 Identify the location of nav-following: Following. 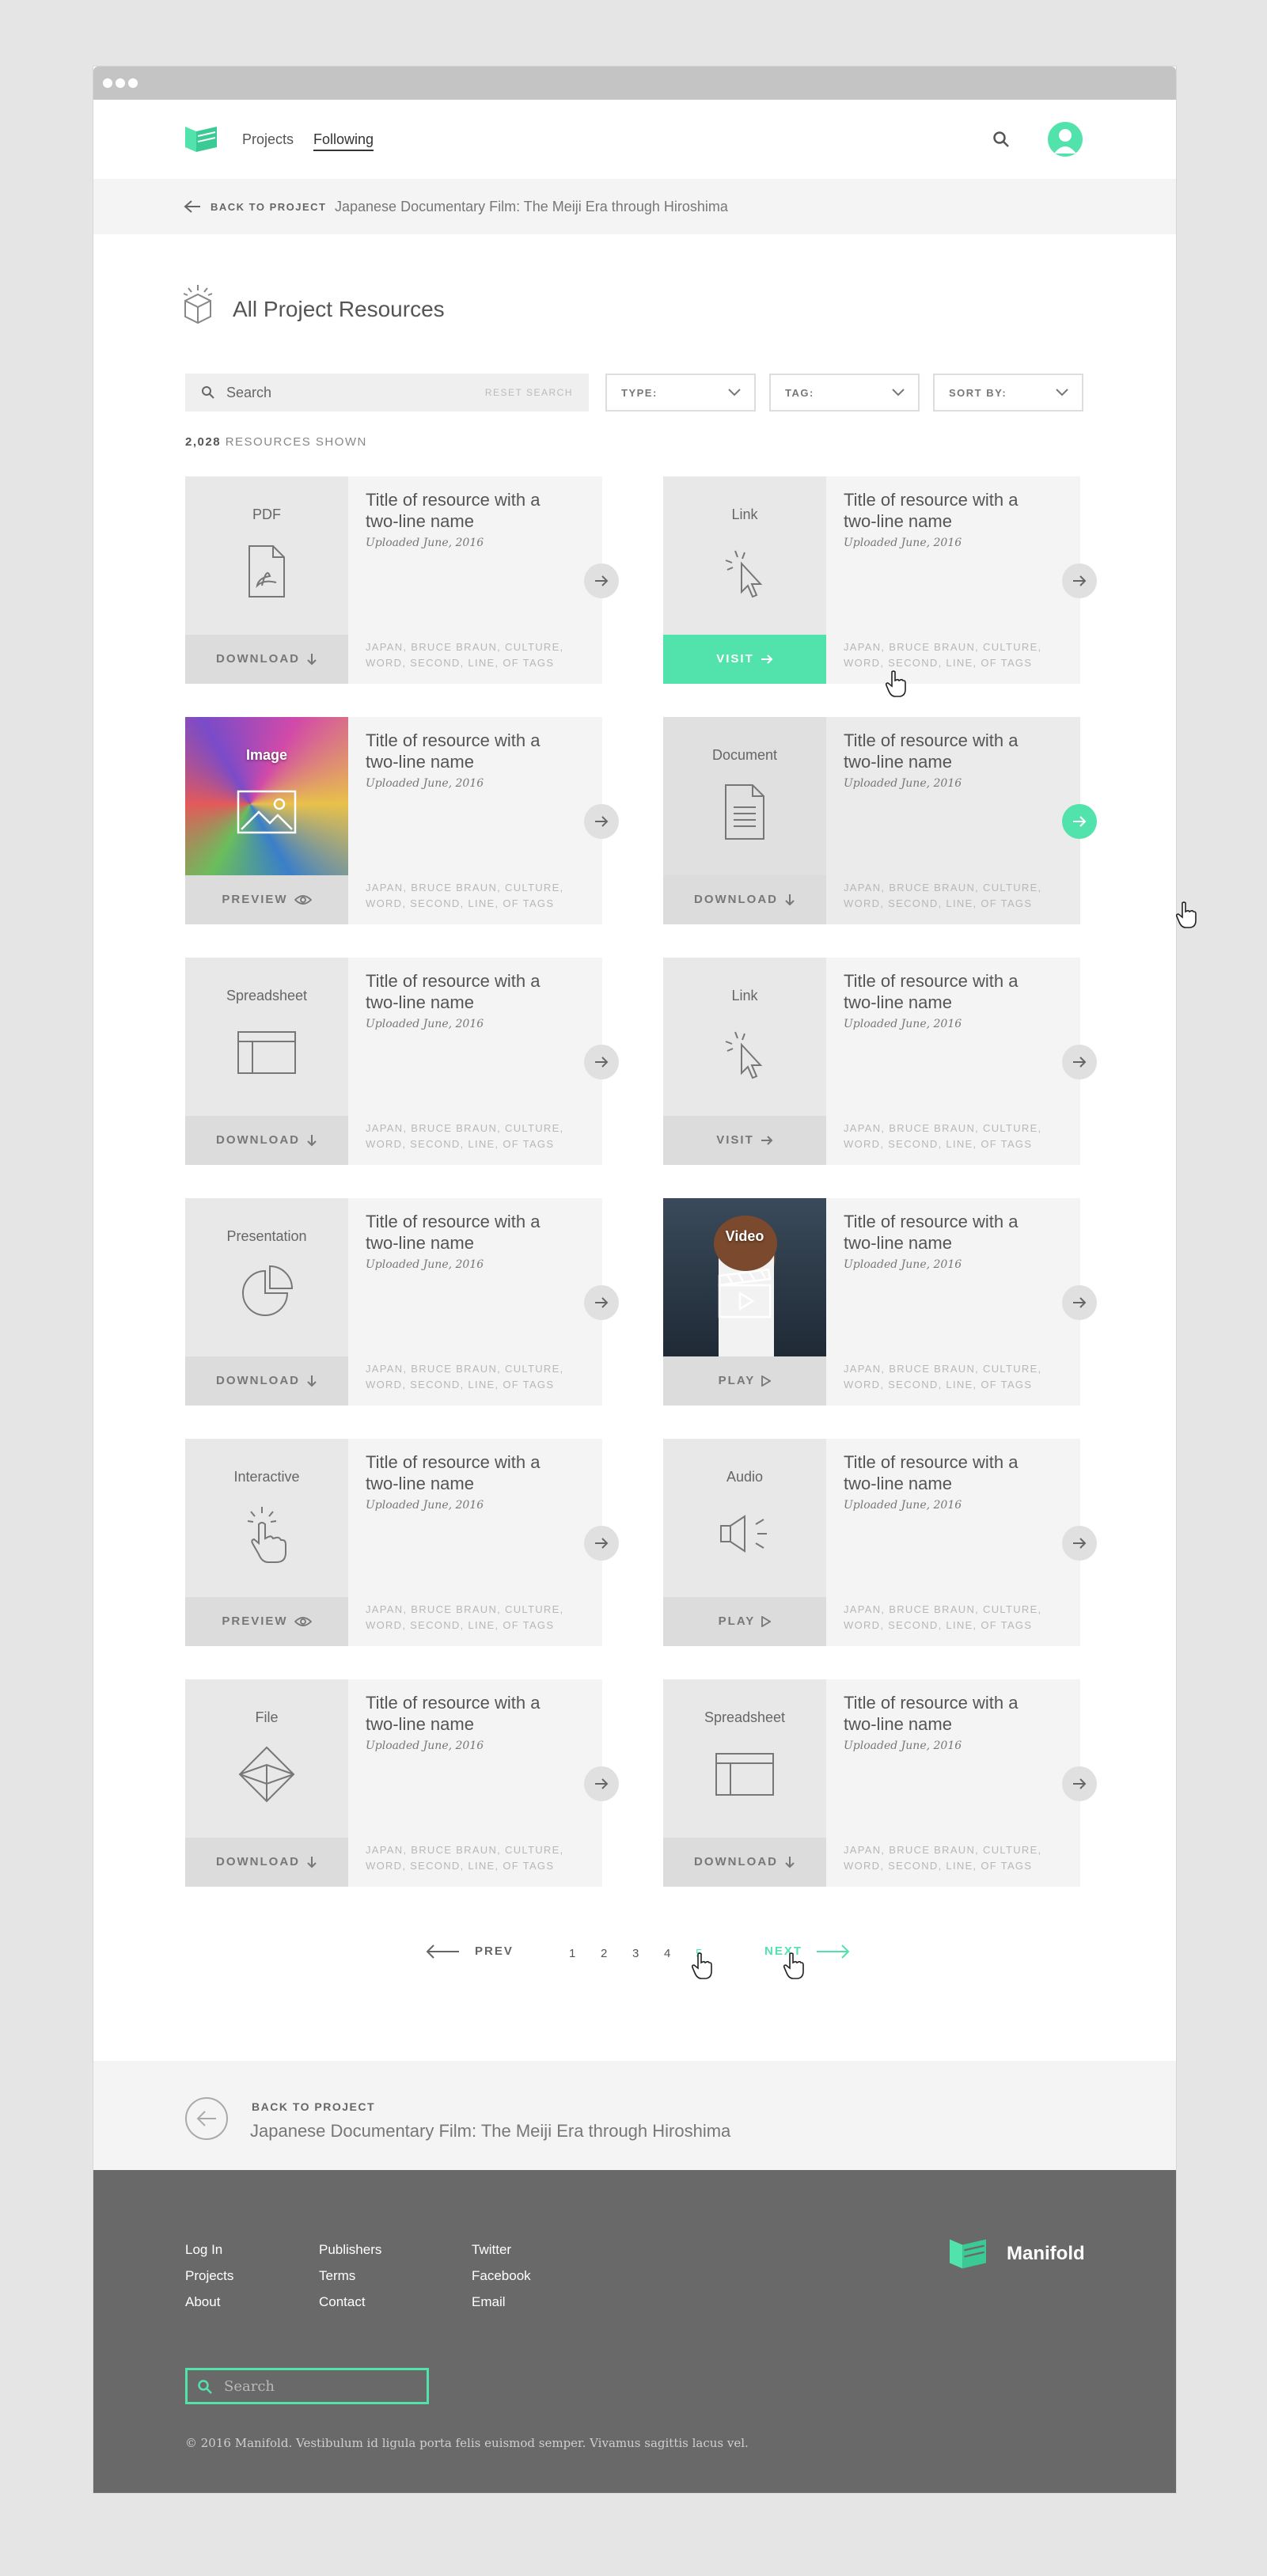
(343, 141).